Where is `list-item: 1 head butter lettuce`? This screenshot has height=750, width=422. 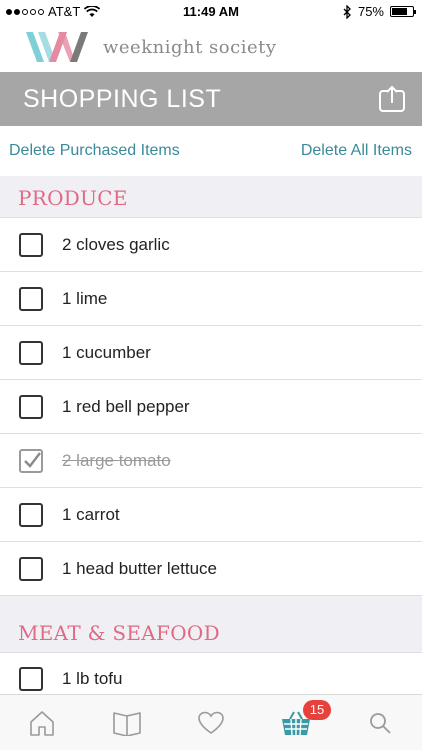
list-item: 1 head butter lettuce is located at coordinates (211, 569).